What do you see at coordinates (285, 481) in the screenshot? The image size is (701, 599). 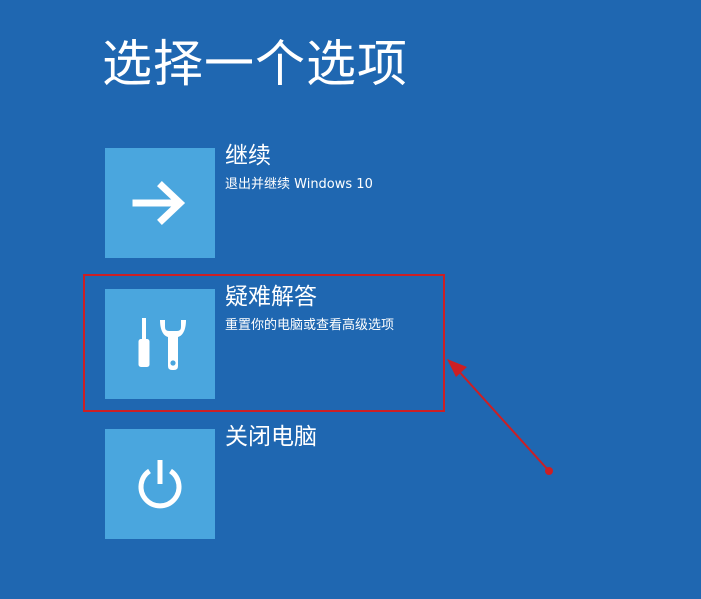 I see `shutdown-option: 关闭电脑` at bounding box center [285, 481].